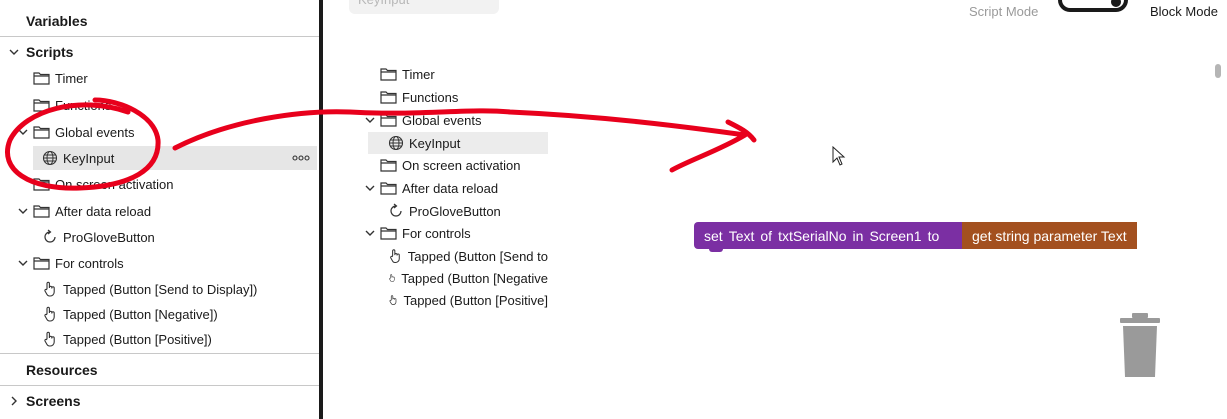 This screenshot has width=1227, height=419. Describe the element at coordinates (858, 235) in the screenshot. I see `block-word: in` at that location.